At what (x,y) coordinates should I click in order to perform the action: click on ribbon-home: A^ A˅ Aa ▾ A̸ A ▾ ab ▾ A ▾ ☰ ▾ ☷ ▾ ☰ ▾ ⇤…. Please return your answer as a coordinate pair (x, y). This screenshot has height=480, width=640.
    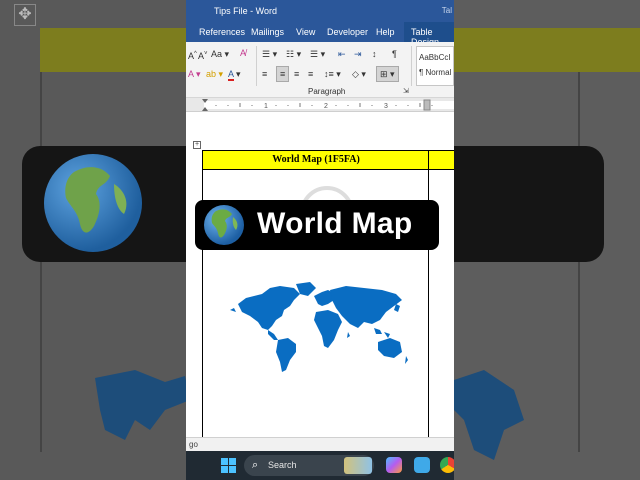
    Looking at the image, I should click on (320, 70).